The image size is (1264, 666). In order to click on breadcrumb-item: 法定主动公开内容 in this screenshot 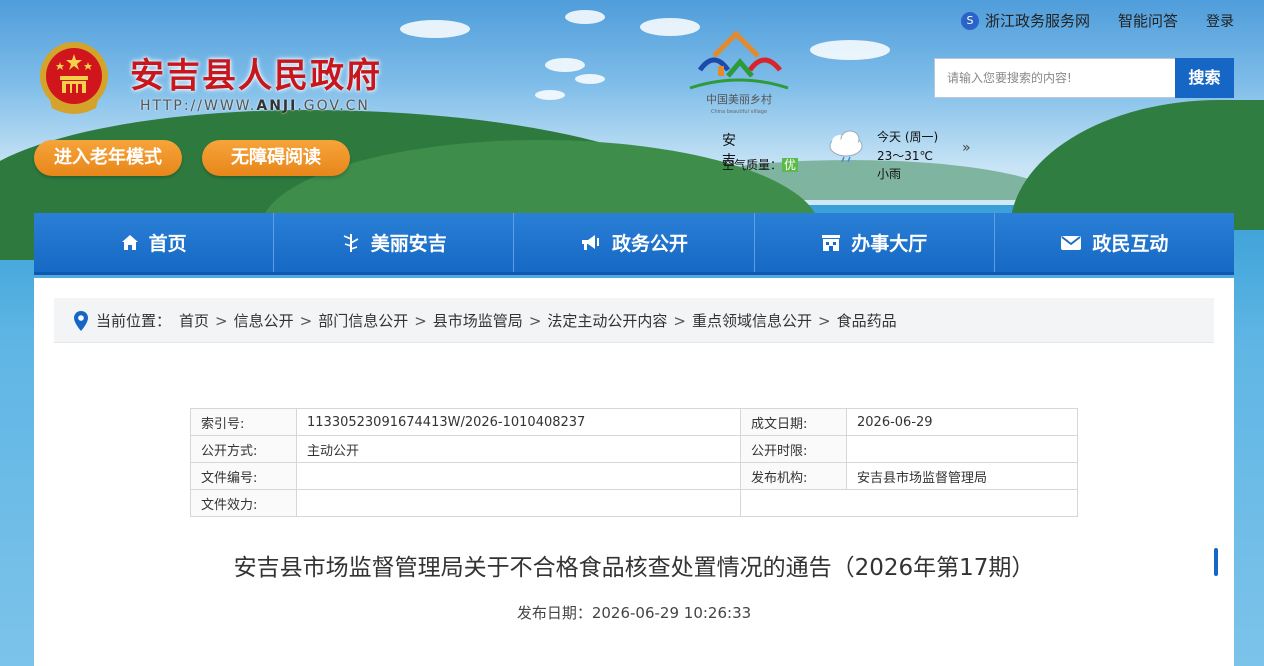, I will do `click(607, 320)`.